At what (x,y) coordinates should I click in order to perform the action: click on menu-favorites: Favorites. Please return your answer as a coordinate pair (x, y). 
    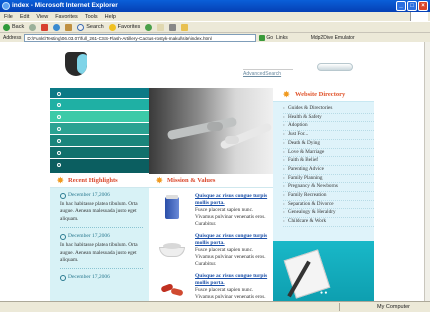
    Looking at the image, I should click on (66, 17).